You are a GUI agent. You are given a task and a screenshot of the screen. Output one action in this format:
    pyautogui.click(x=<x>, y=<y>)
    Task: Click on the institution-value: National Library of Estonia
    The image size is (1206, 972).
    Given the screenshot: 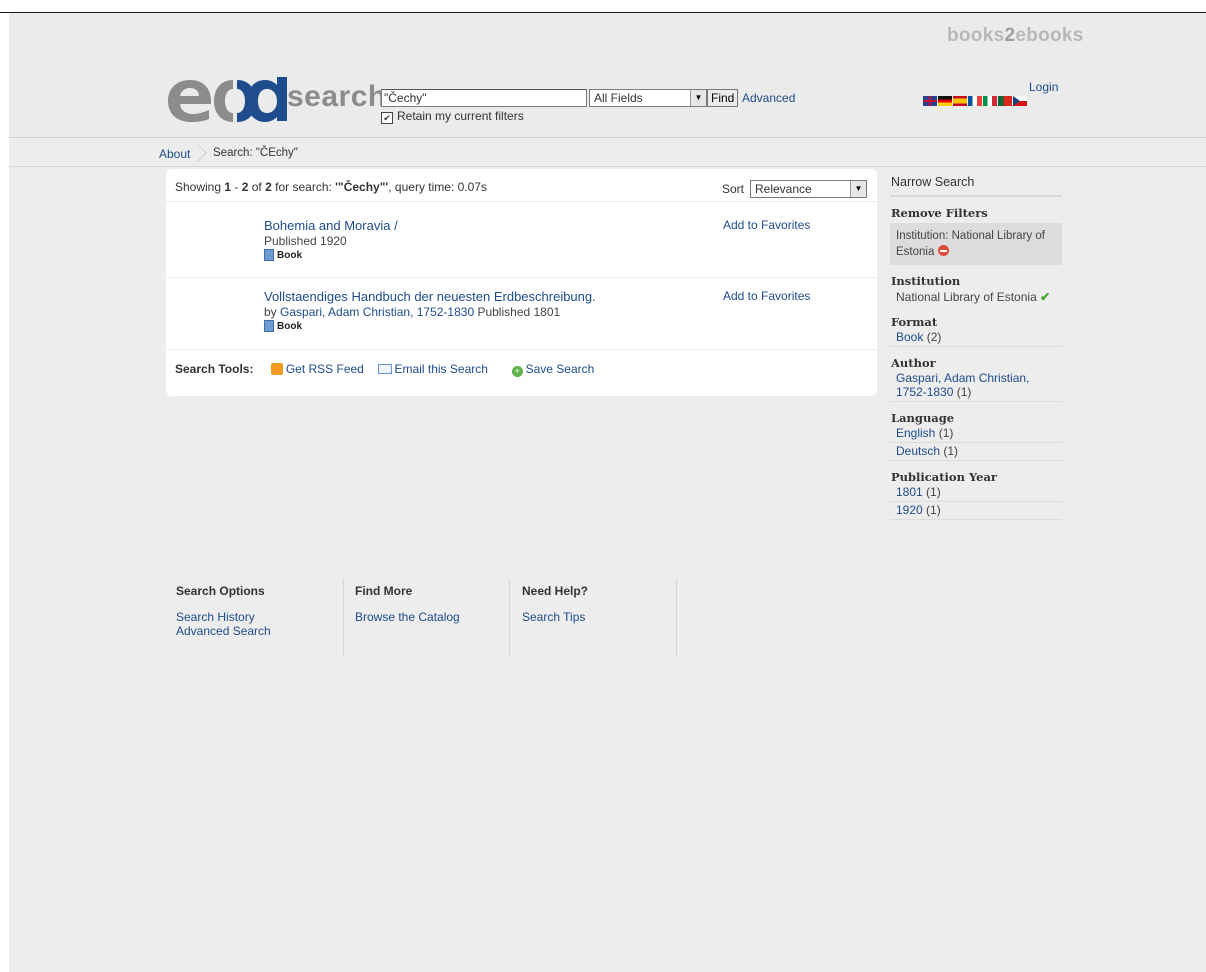 What is the action you would take?
    pyautogui.click(x=966, y=297)
    